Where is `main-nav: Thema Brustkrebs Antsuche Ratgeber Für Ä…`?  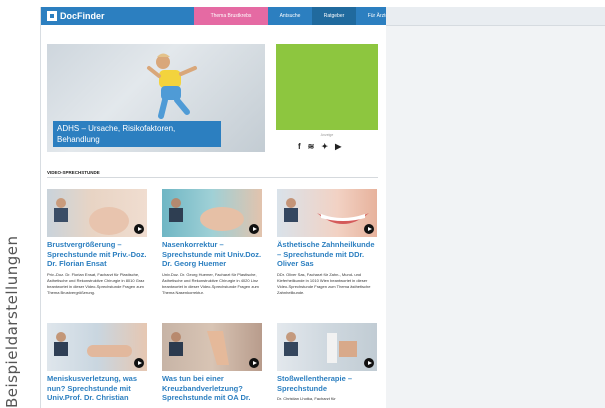 main-nav: Thema Brustkrebs Antsuche Ratgeber Für Ä… is located at coordinates (297, 16).